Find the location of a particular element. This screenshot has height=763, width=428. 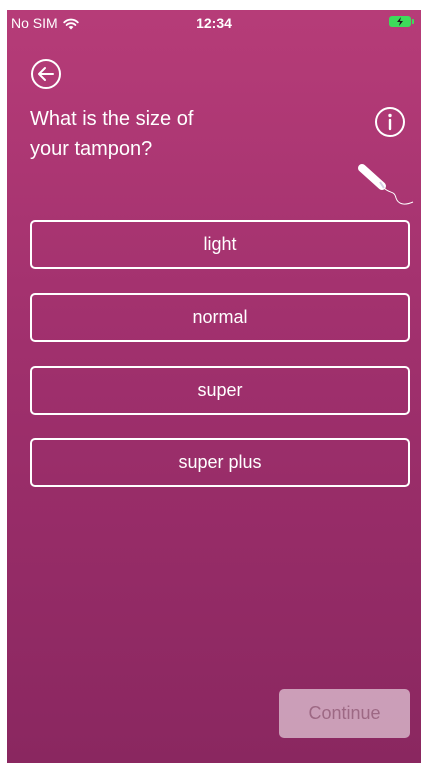

info-circle-icon is located at coordinates (390, 122).